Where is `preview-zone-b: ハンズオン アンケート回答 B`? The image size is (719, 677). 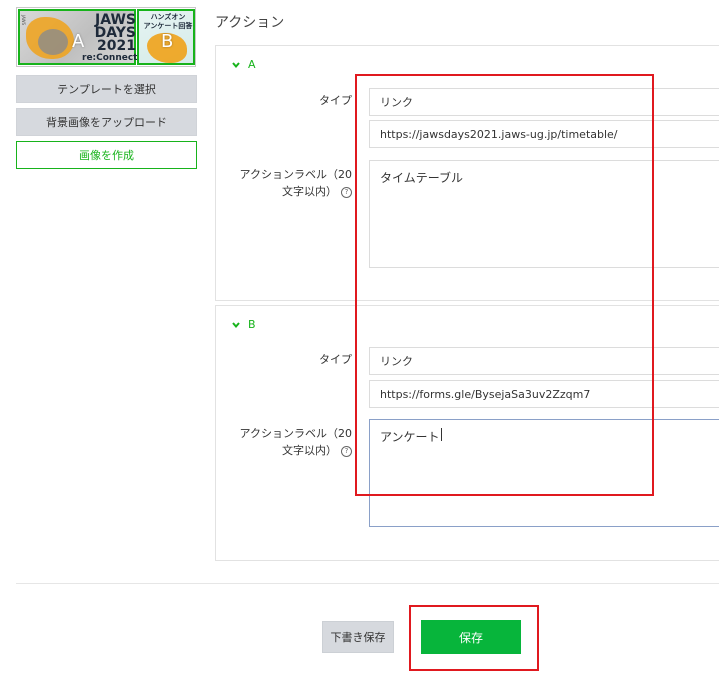
preview-zone-b: ハンズオン アンケート回答 B is located at coordinates (166, 37).